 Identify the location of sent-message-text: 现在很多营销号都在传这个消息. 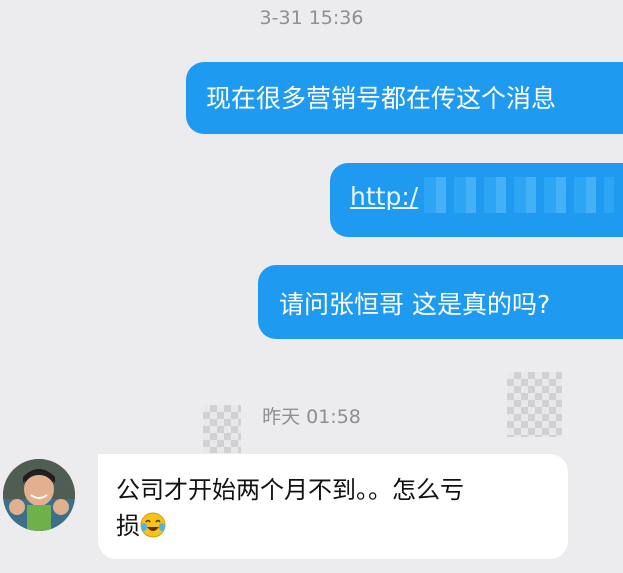
(381, 98).